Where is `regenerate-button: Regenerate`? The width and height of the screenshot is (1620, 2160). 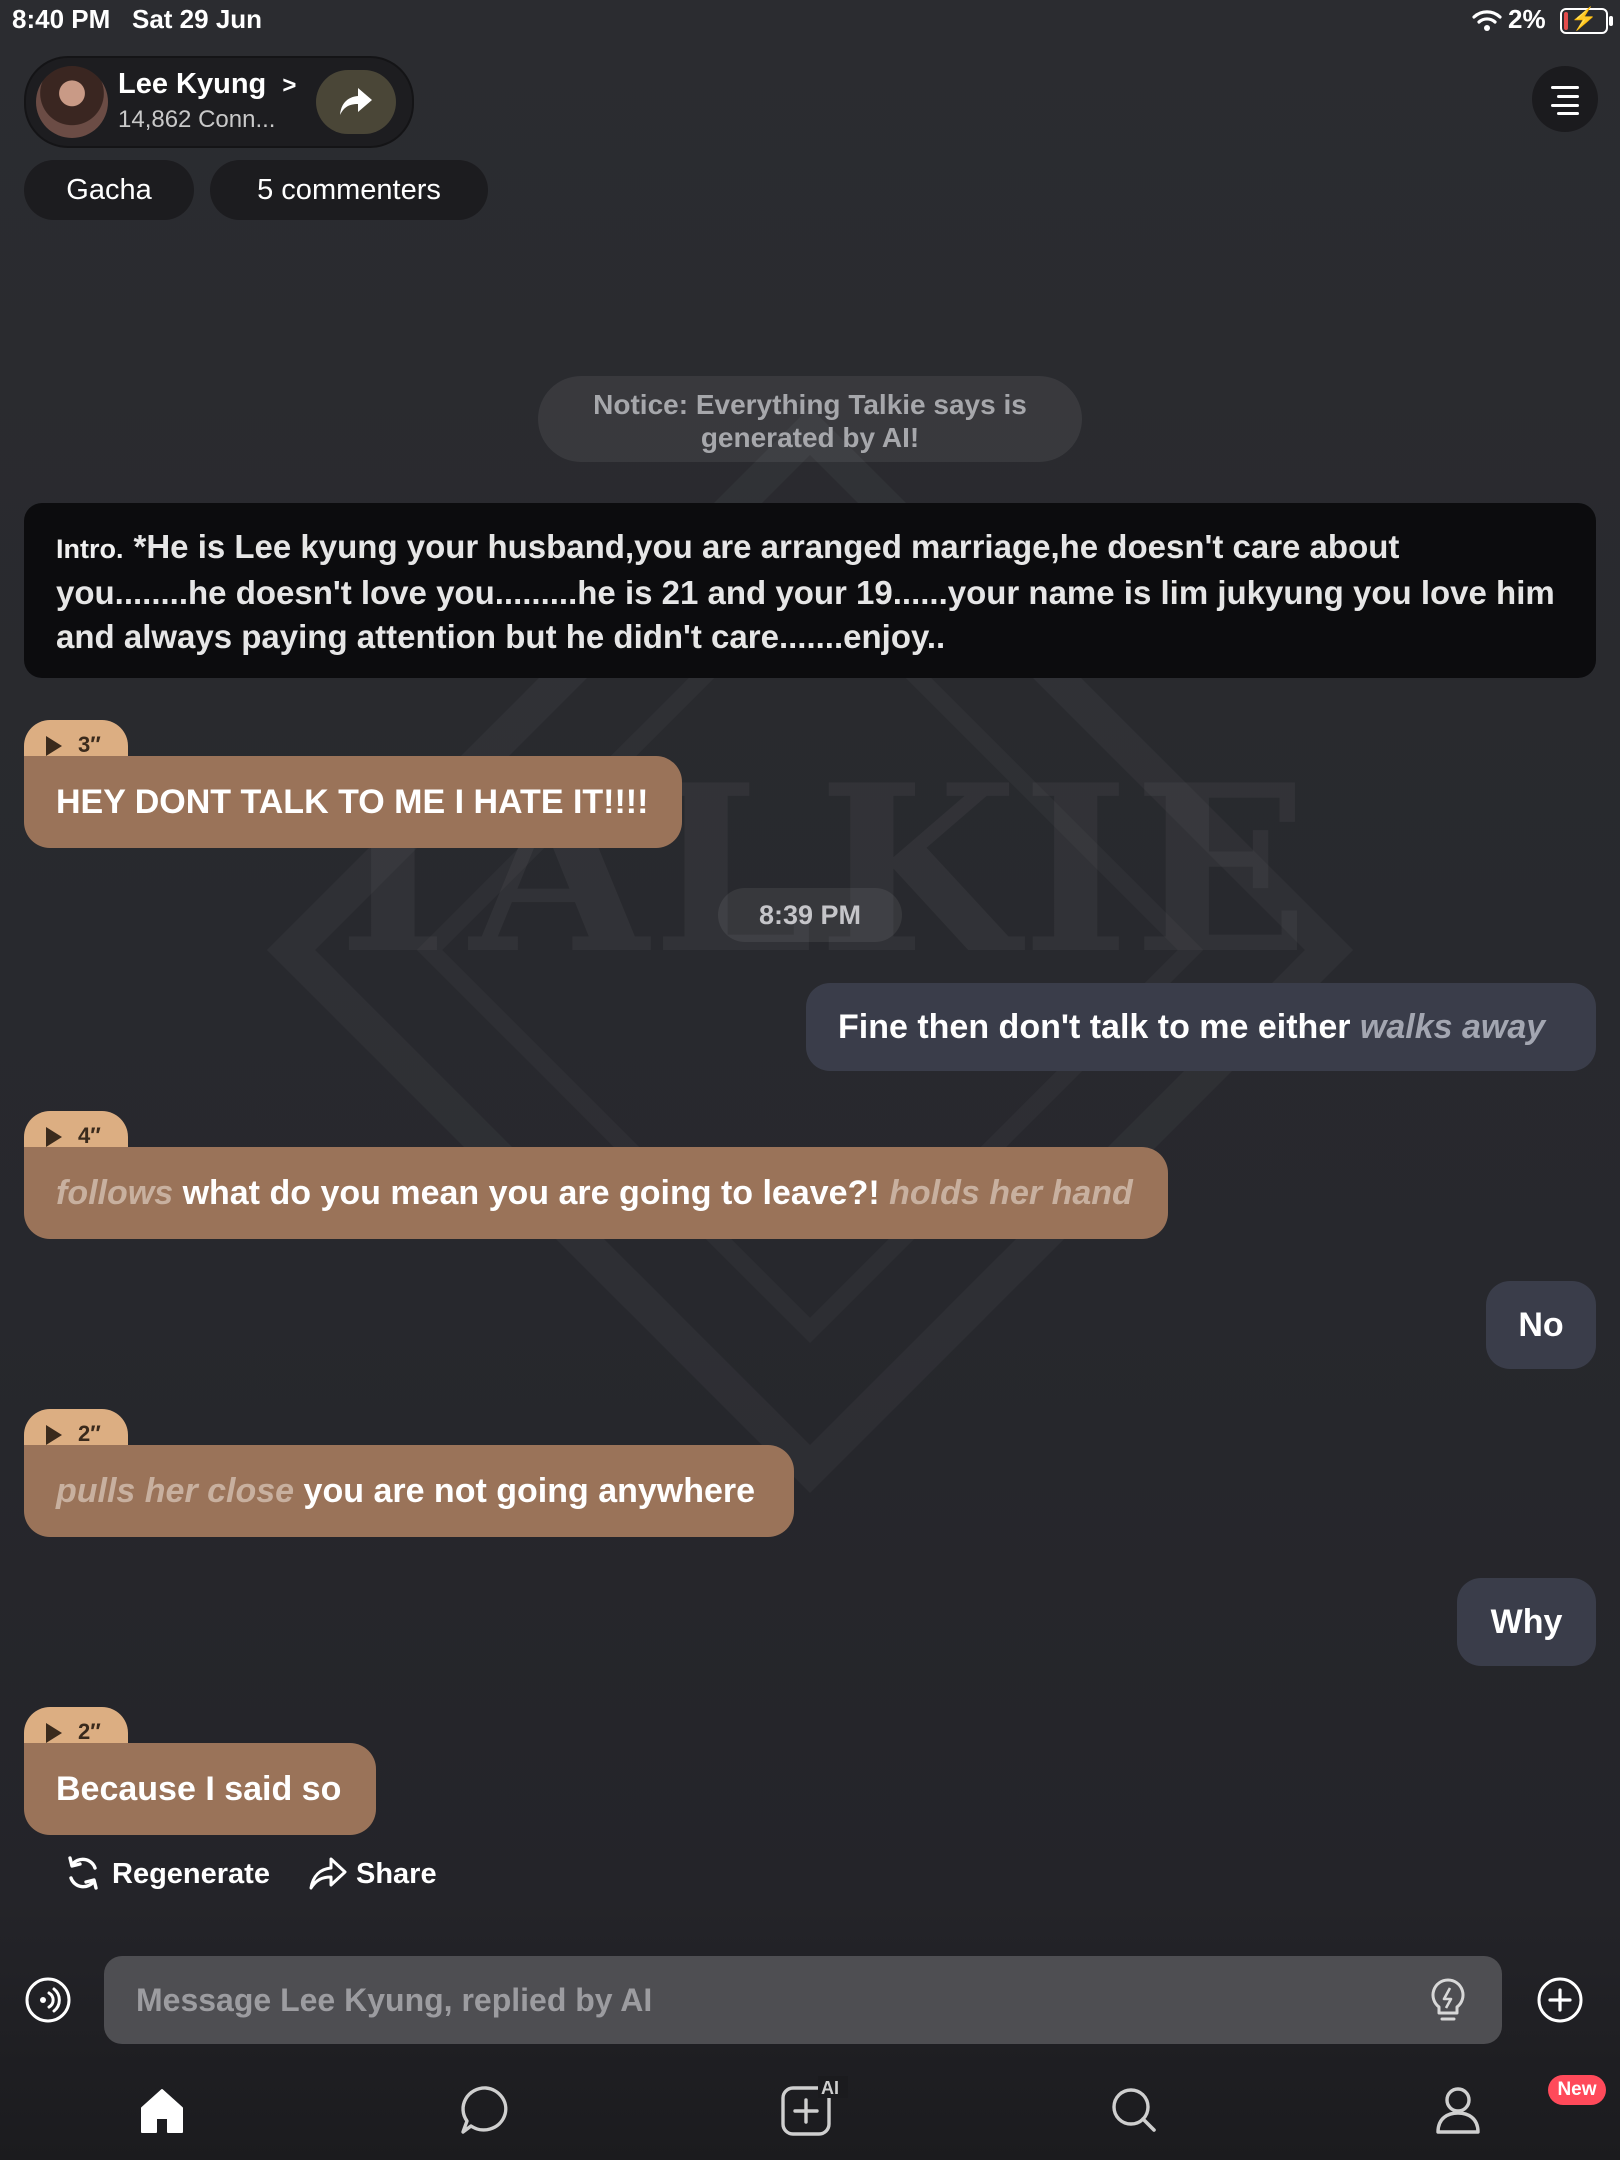 regenerate-button: Regenerate is located at coordinates (174, 1877).